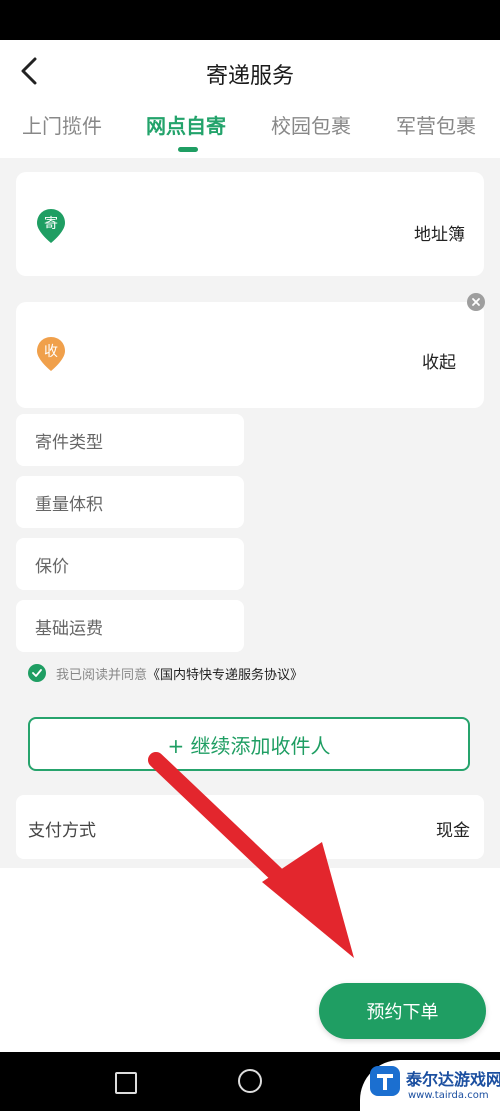  I want to click on header: 寄递服务 上门揽件 网点自寄 校园包裹 军营包裹, so click(250, 99).